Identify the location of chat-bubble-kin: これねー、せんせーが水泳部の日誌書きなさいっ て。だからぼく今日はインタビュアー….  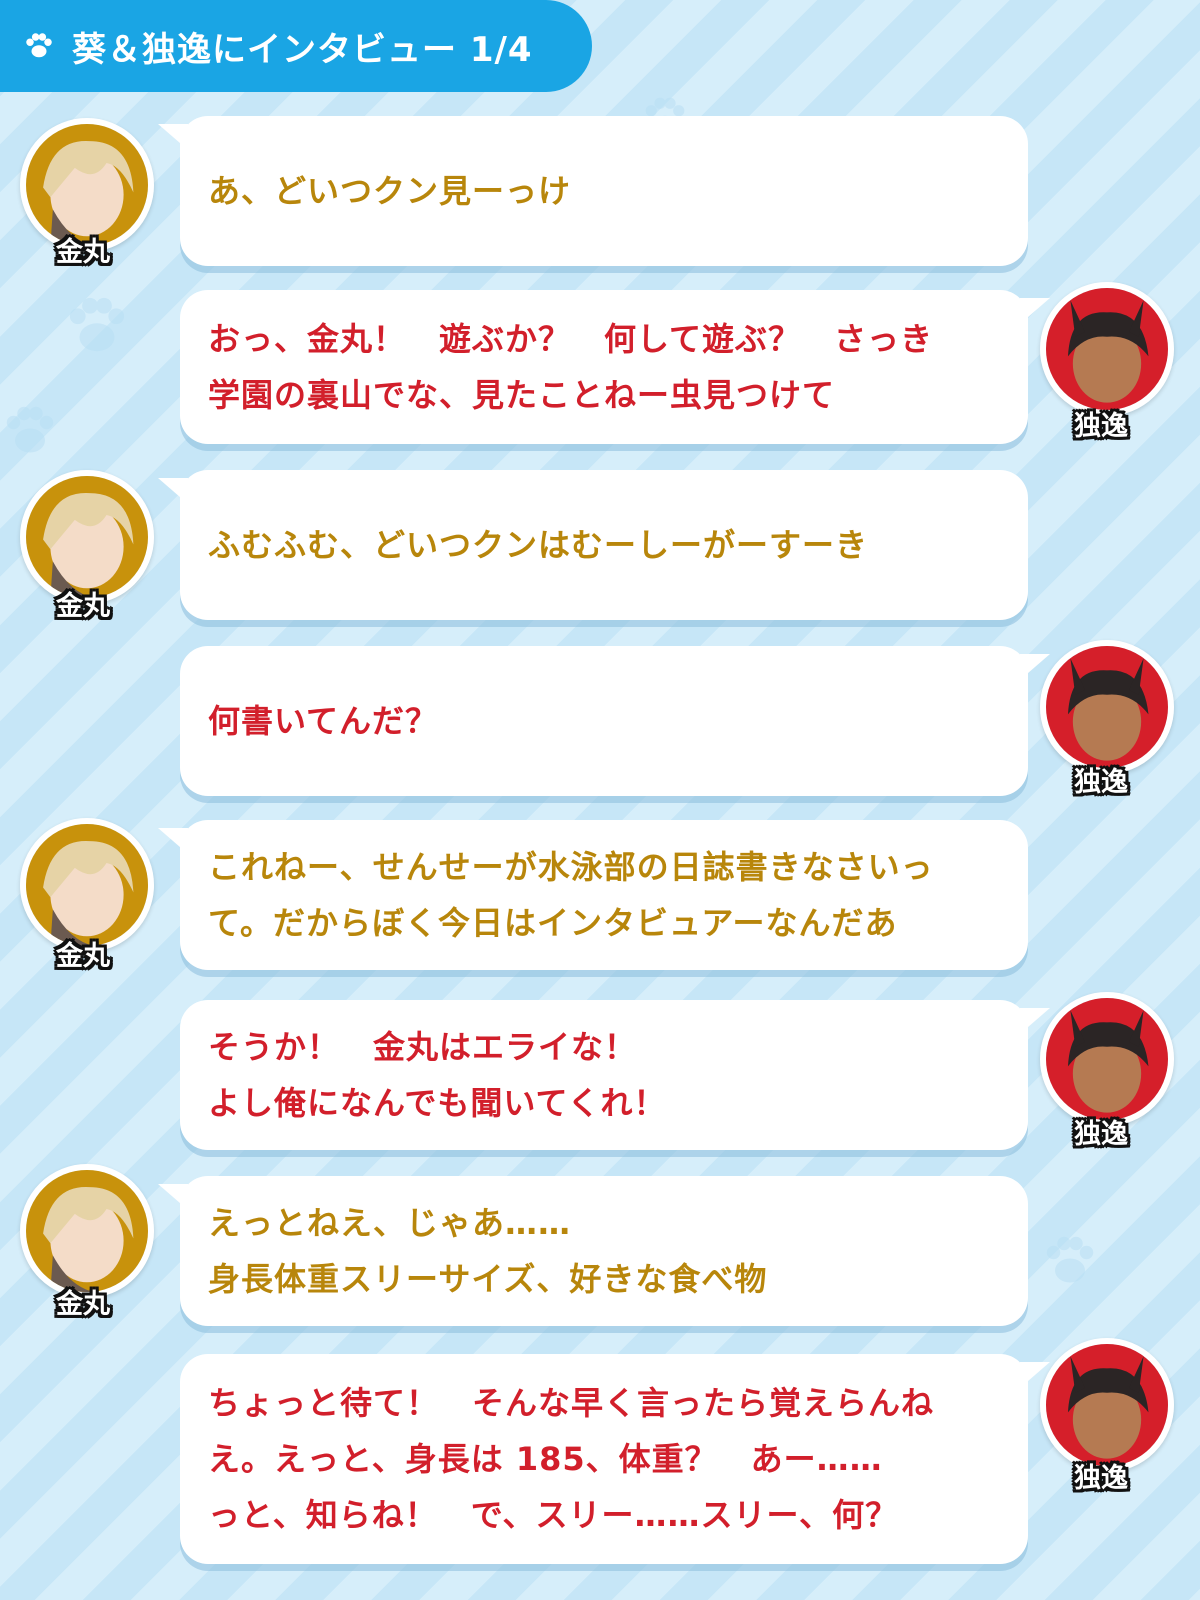
(593, 895).